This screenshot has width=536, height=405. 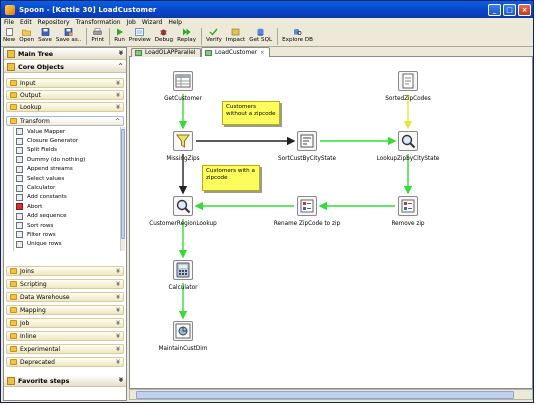 I want to click on step-missing-zips: MissingZips, so click(x=183, y=146).